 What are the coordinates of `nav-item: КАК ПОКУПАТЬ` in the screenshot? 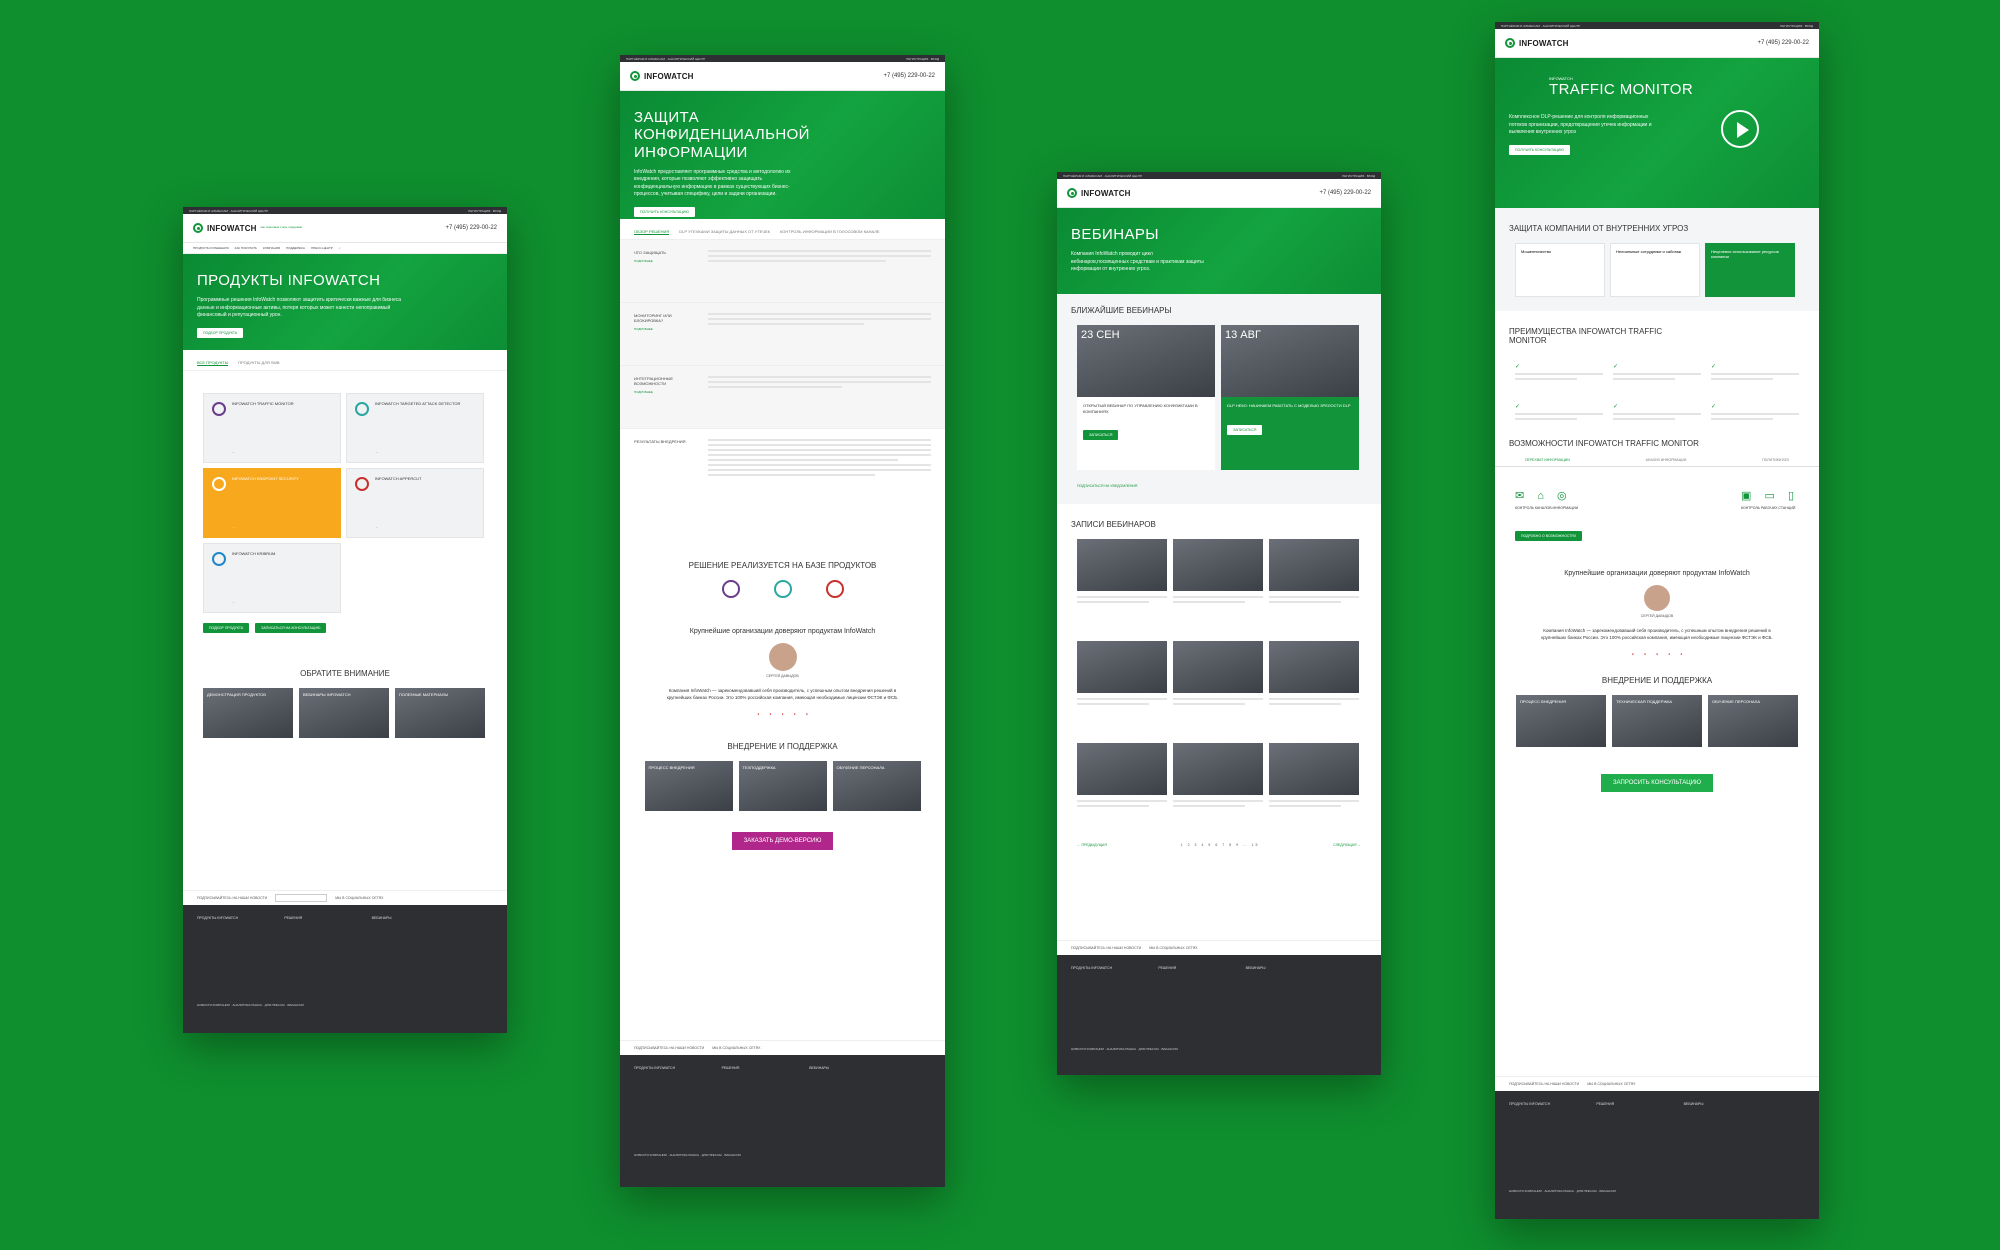 It's located at (246, 248).